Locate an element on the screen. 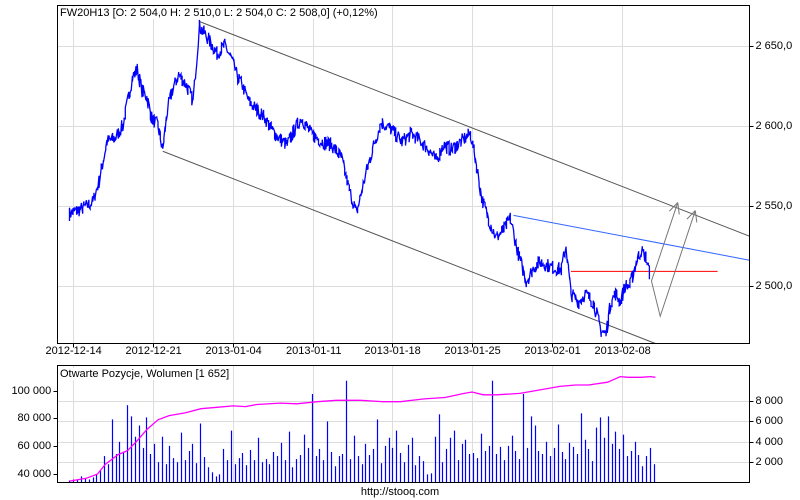 This screenshot has width=800, height=500. volume-tick-label: 6 000 is located at coordinates (769, 420).